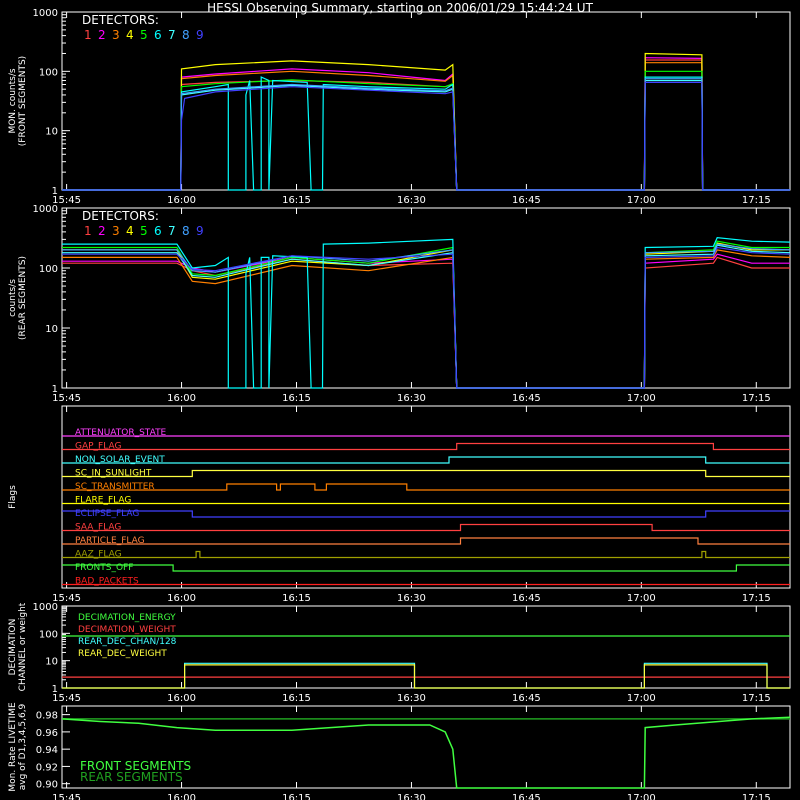  Describe the element at coordinates (200, 35) in the screenshot. I see `front-panel-legend-item: 9` at that location.